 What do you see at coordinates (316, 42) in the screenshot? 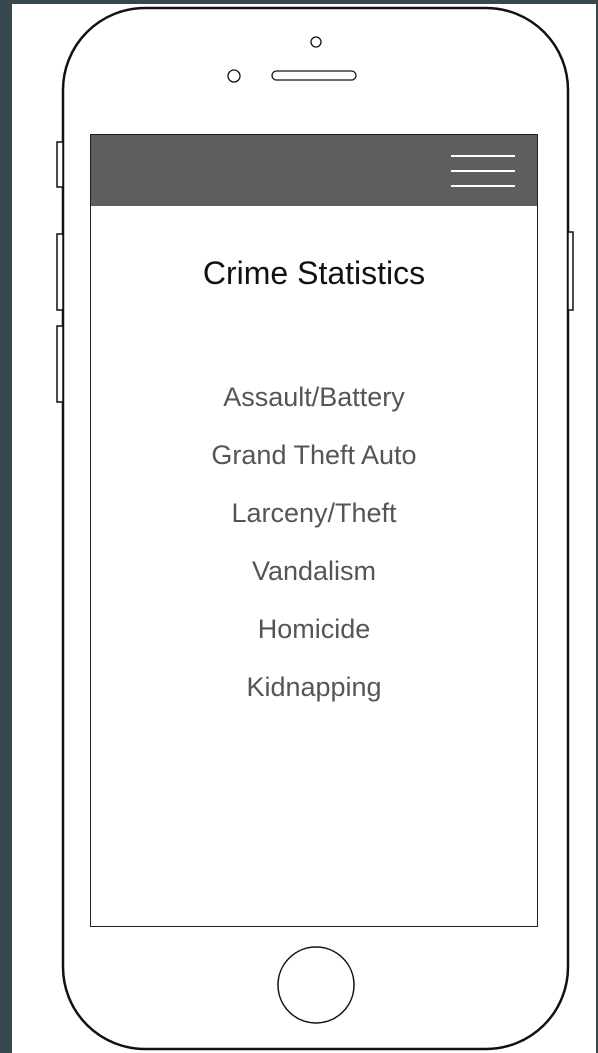
I see `front-camera` at bounding box center [316, 42].